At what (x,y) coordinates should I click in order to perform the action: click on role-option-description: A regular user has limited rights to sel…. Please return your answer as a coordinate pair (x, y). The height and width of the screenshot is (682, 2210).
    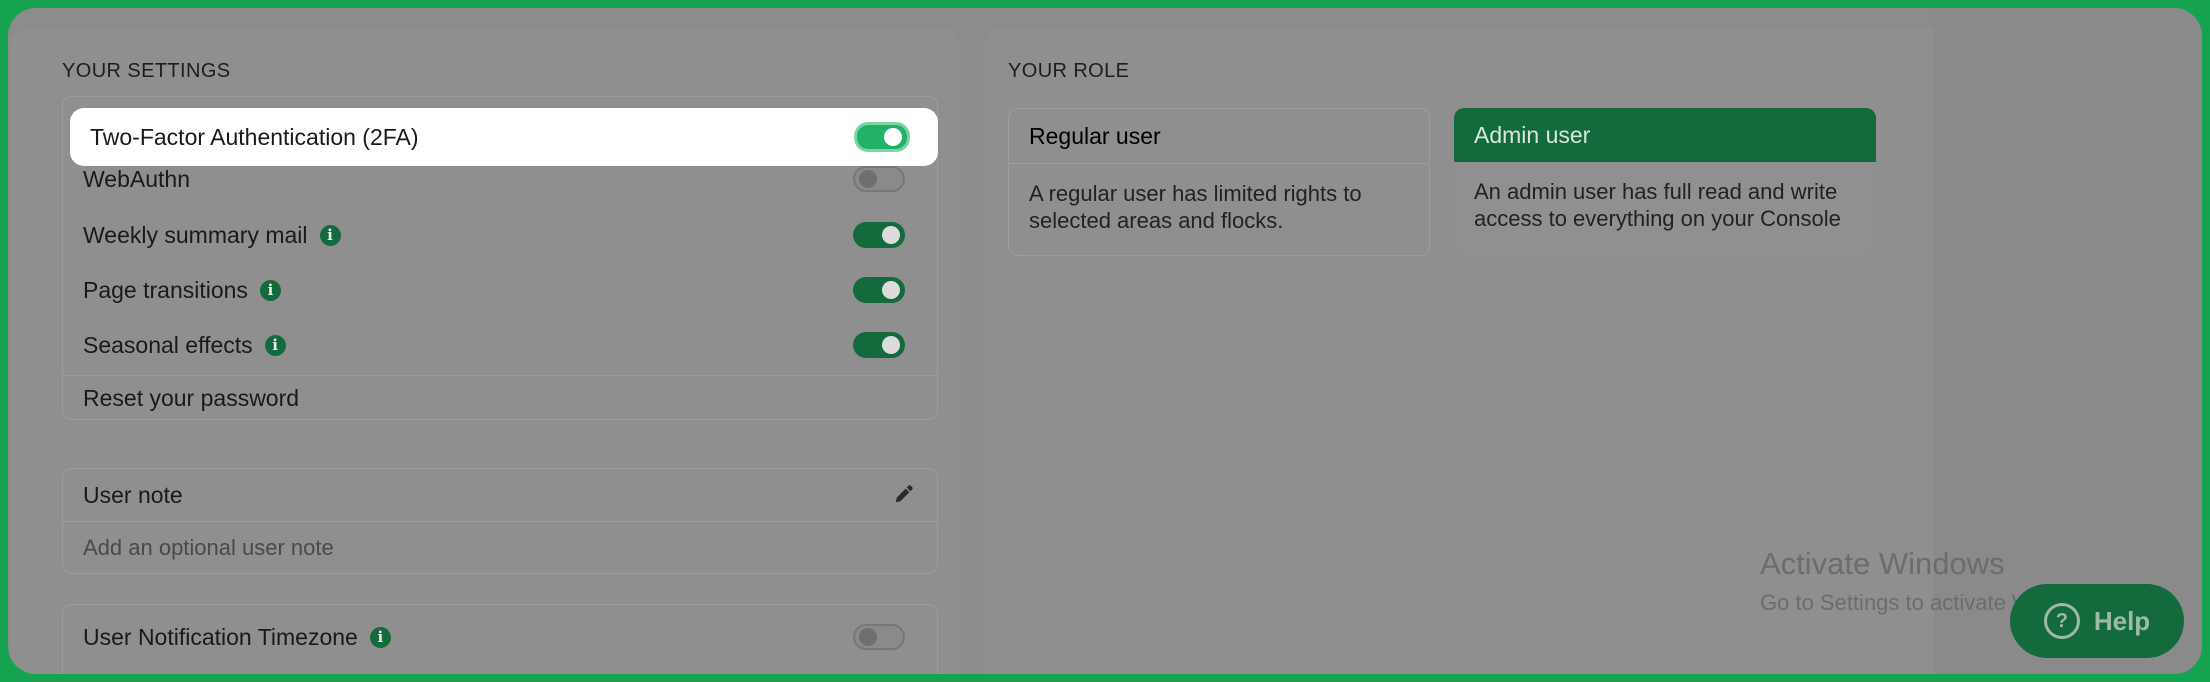
    Looking at the image, I should click on (1195, 207).